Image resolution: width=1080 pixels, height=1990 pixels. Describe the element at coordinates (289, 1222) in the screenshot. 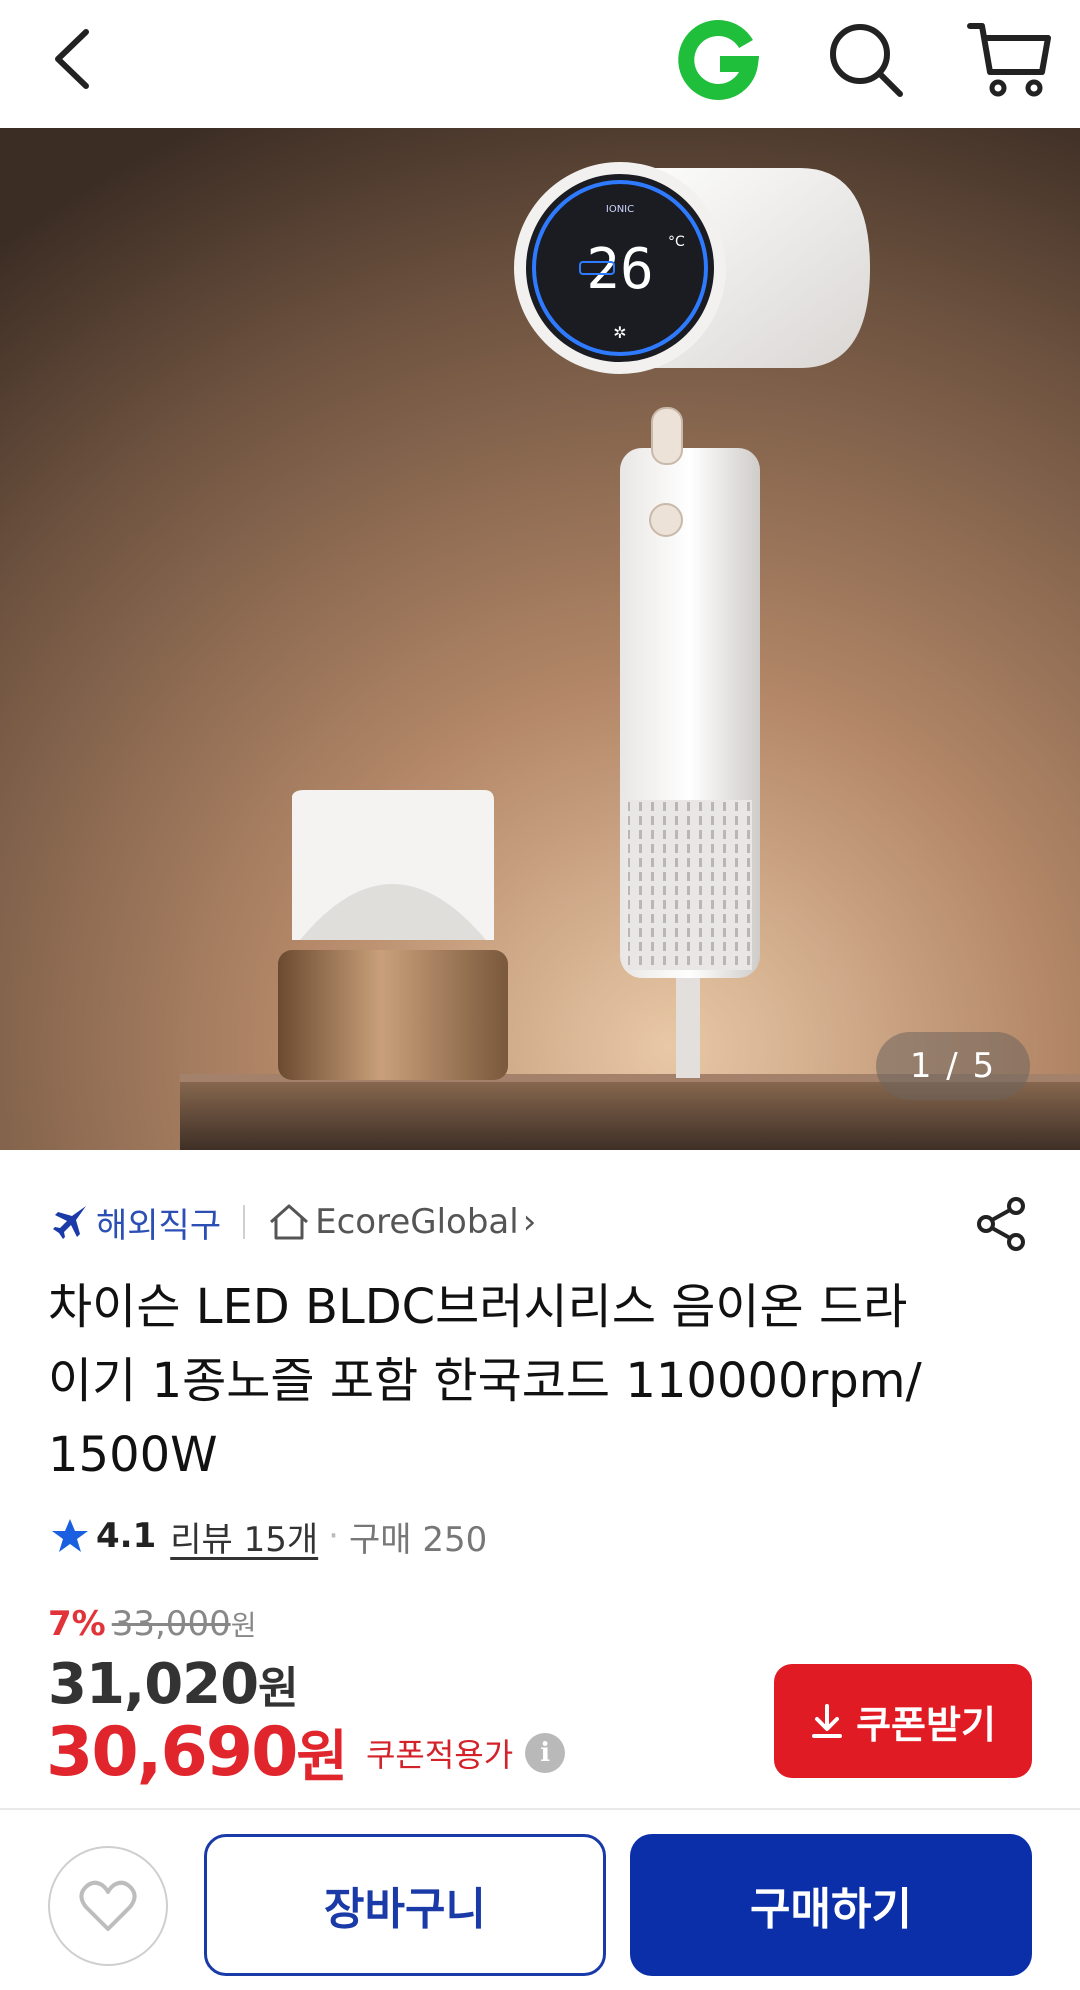

I see `house-icon` at that location.